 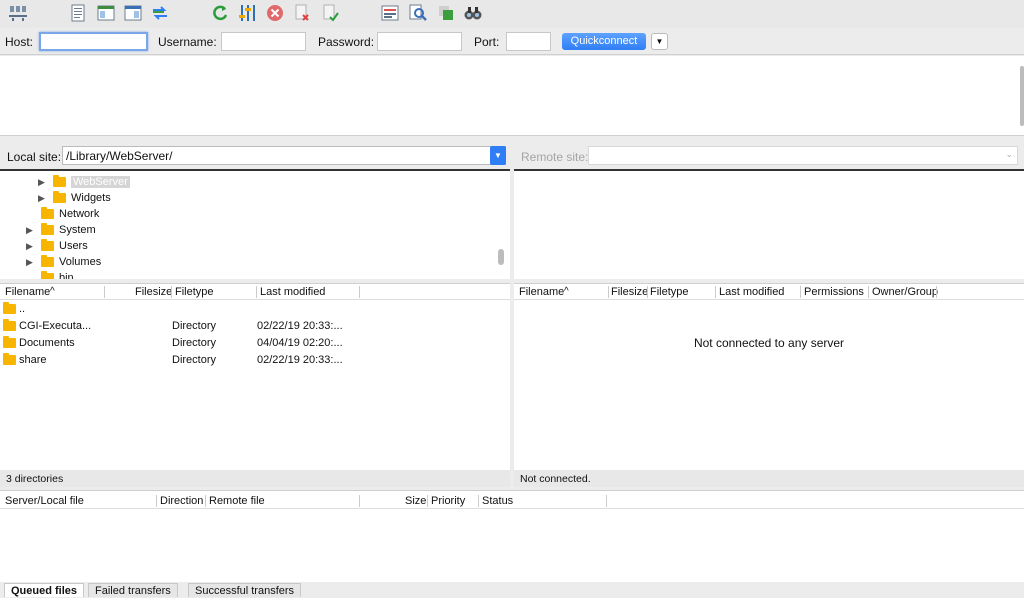 I want to click on chevron-down-icon: ▼, so click(x=498, y=155).